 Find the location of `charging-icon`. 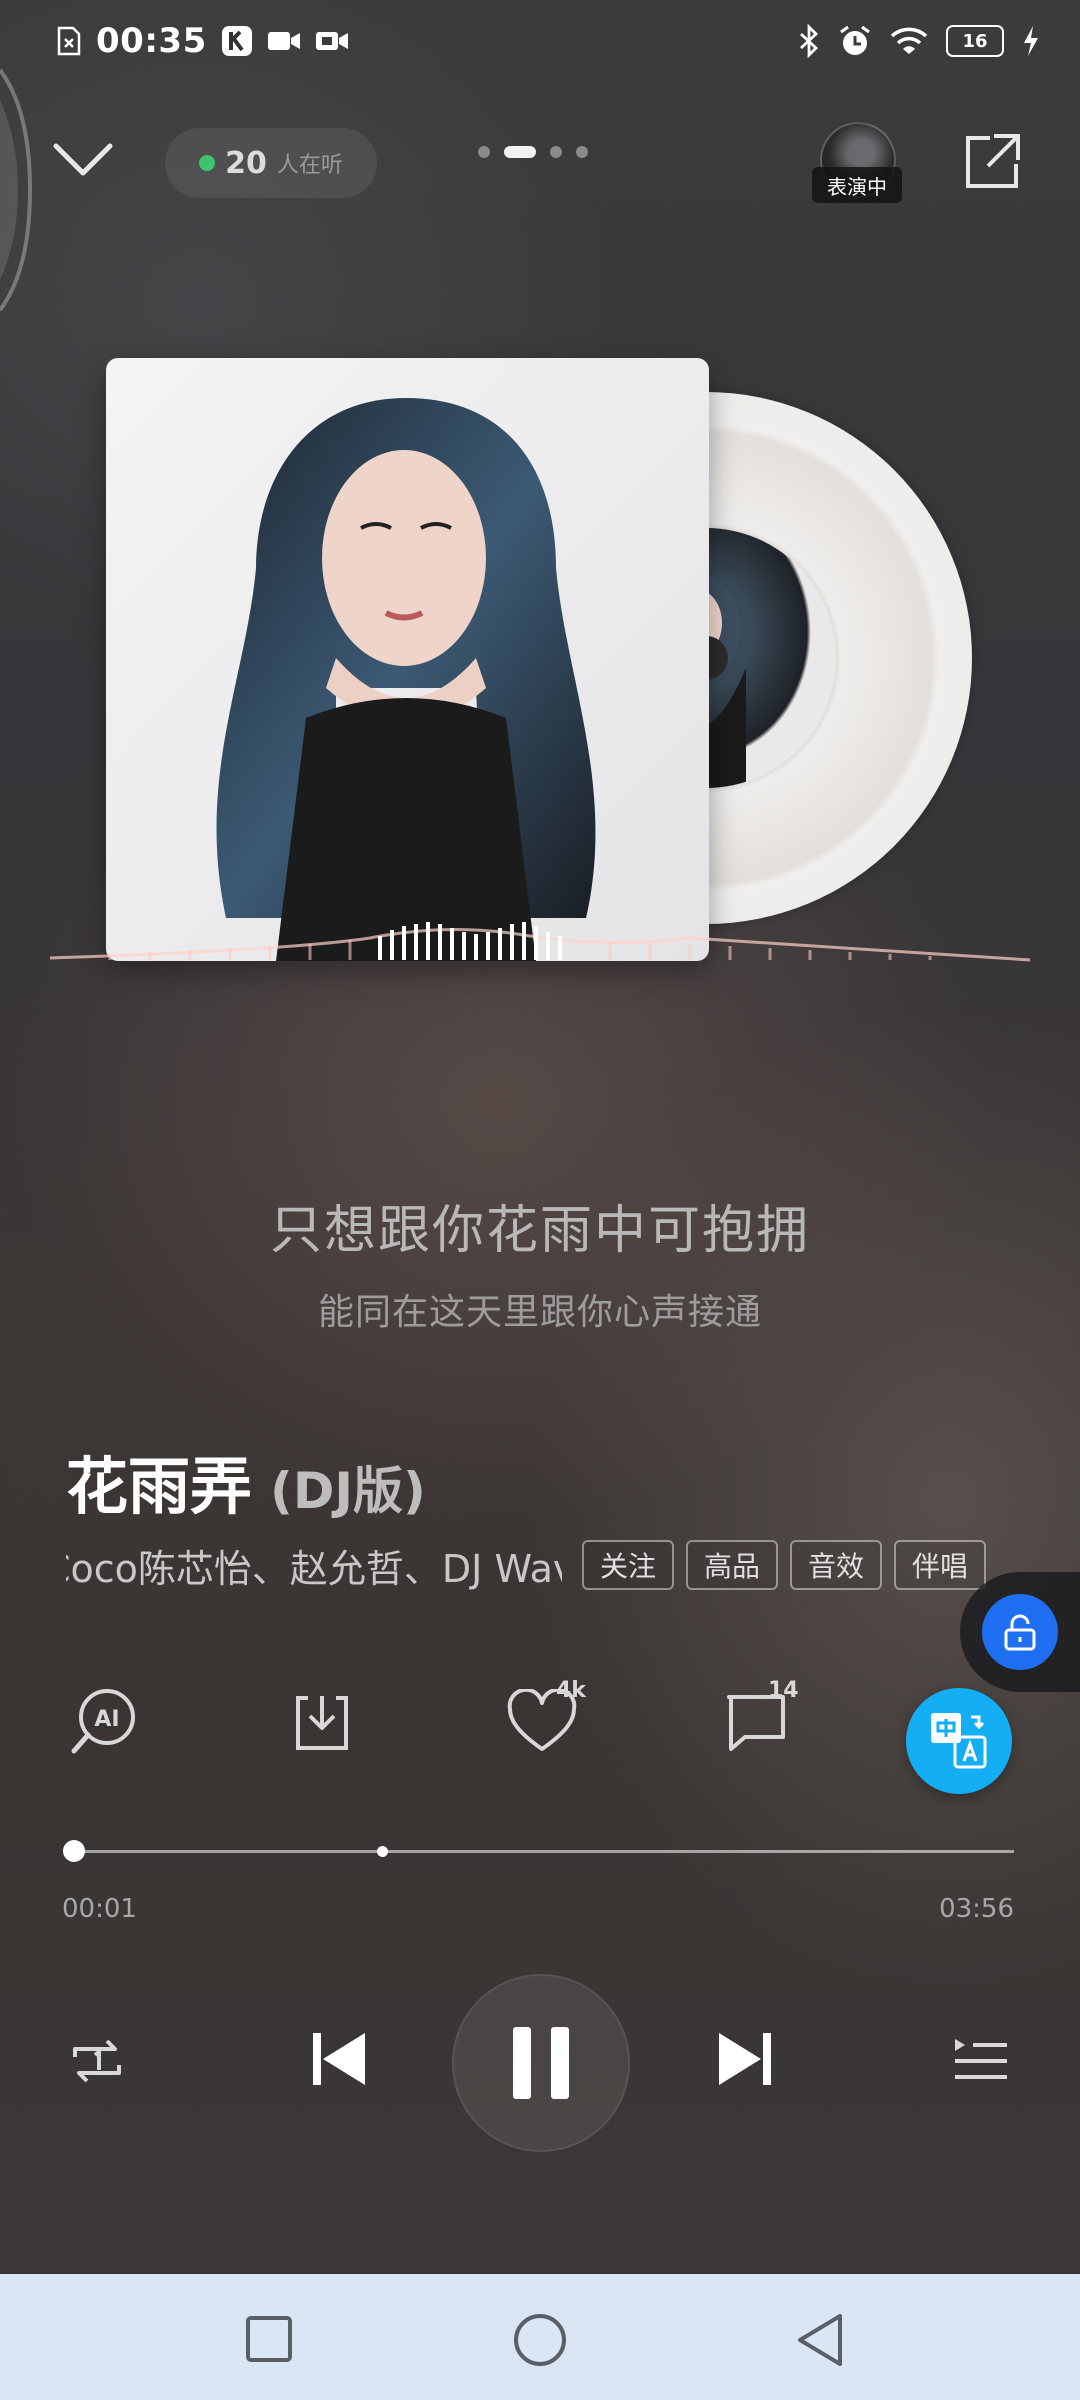

charging-icon is located at coordinates (1031, 41).